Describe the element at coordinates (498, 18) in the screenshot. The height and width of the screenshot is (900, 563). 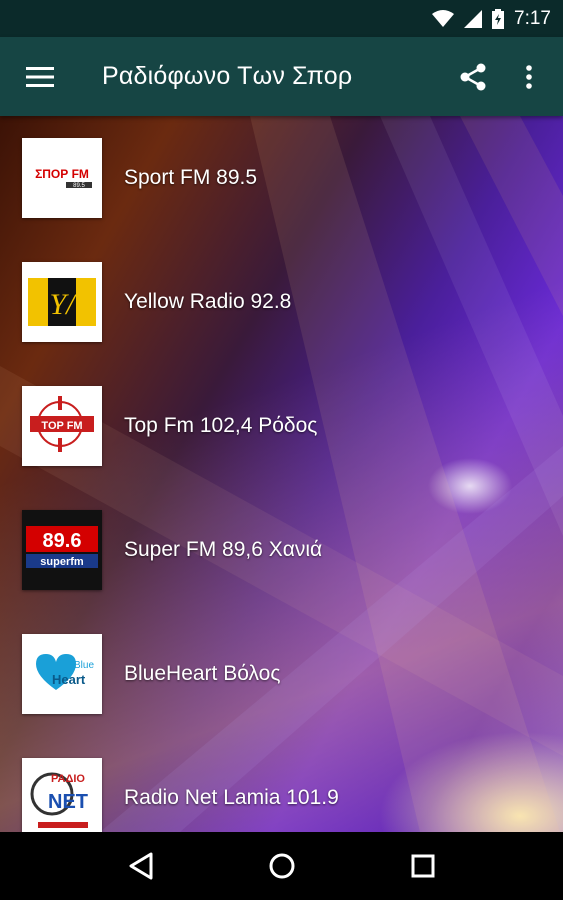
I see `battery-icon` at that location.